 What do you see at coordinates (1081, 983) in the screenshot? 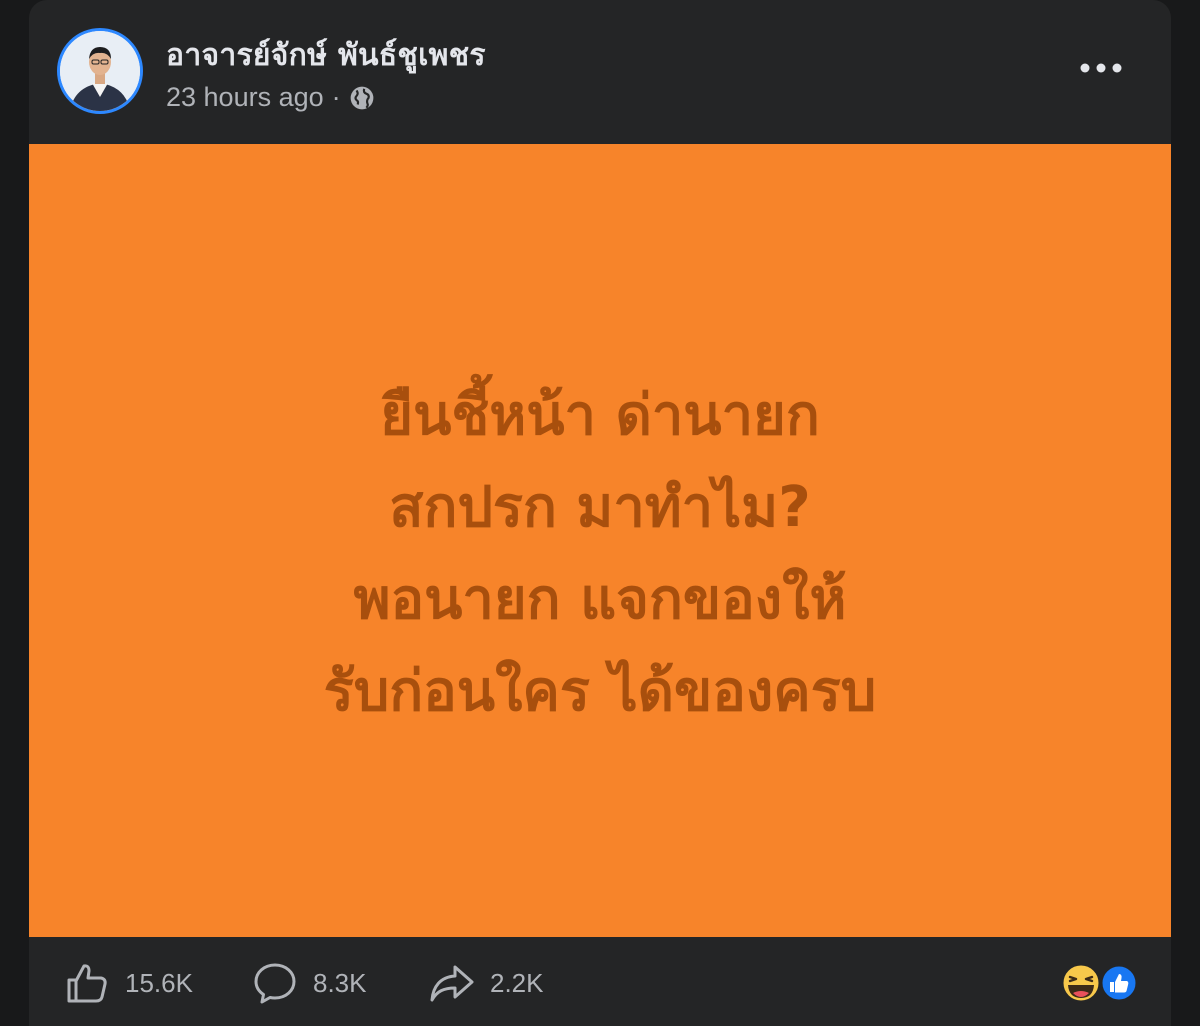
I see `haha-icon` at bounding box center [1081, 983].